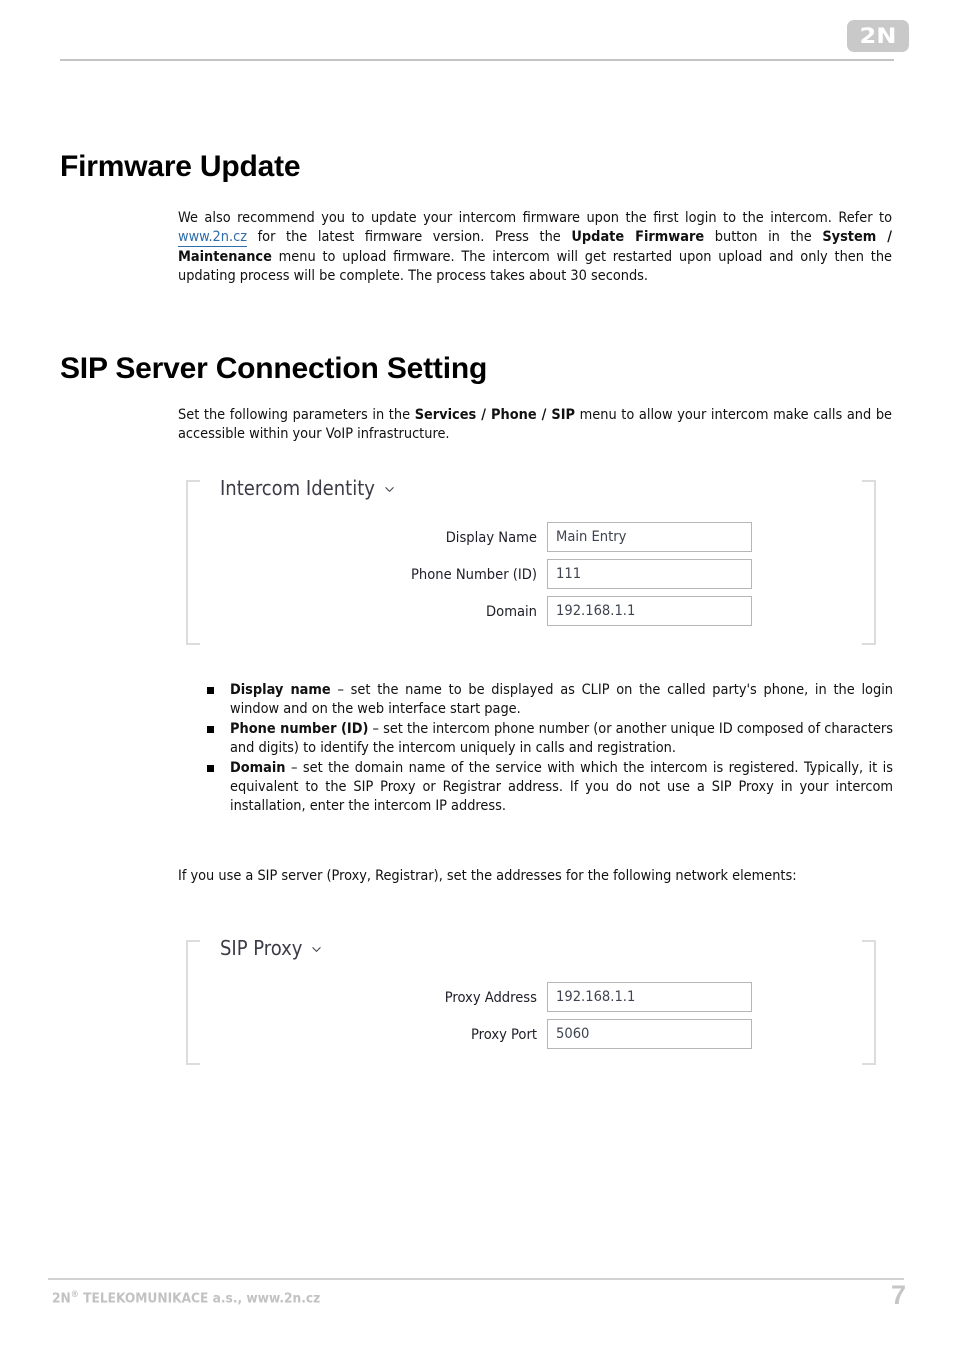 This screenshot has height=1350, width=954. I want to click on registered-mark-icon: ®, so click(74, 1295).